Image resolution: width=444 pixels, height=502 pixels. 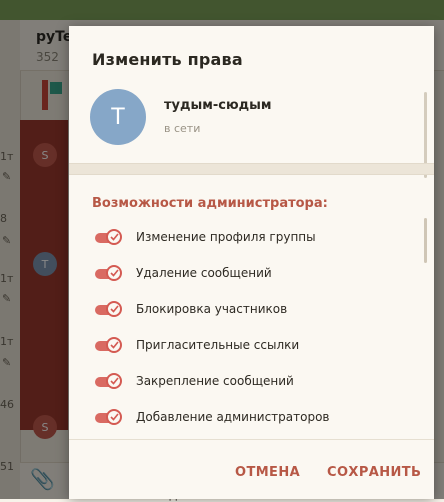 I want to click on section-divider, so click(x=251, y=169).